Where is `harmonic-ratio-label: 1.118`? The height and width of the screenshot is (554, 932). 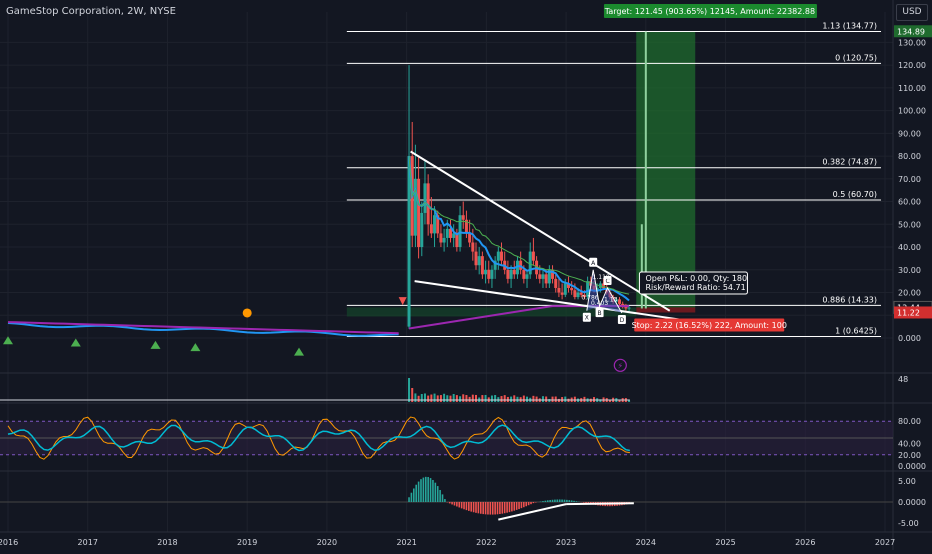 harmonic-ratio-label: 1.118 is located at coordinates (601, 277).